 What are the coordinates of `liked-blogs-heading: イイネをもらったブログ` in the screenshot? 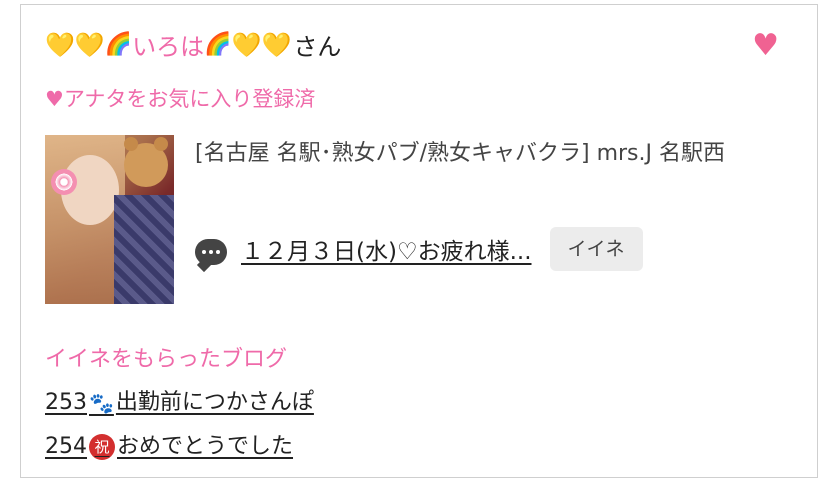 It's located at (166, 359).